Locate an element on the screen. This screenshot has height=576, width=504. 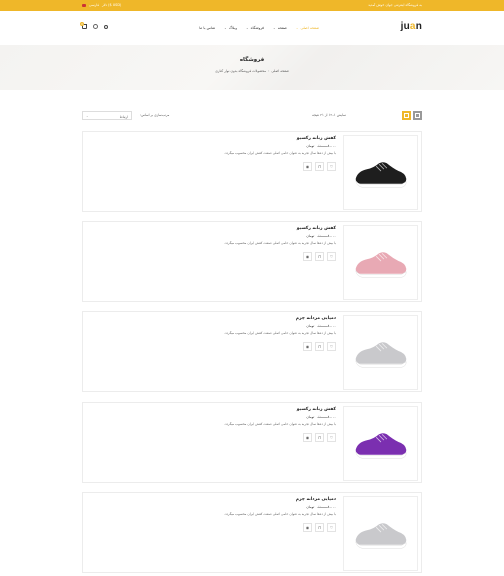
language-switcher: فارسی is located at coordinates (94, 5).